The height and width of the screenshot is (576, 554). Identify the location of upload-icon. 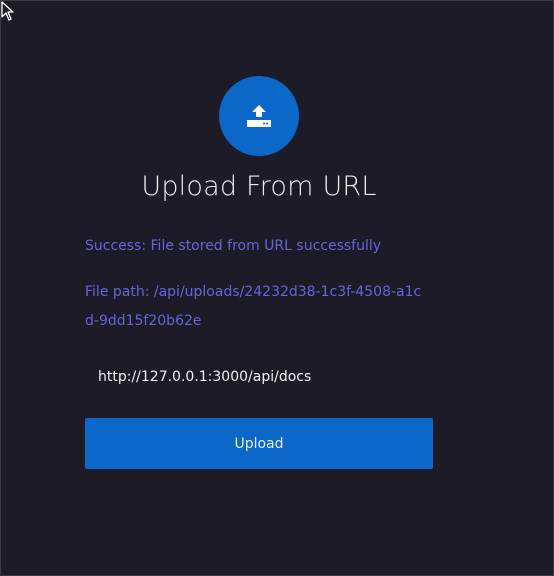
(259, 116).